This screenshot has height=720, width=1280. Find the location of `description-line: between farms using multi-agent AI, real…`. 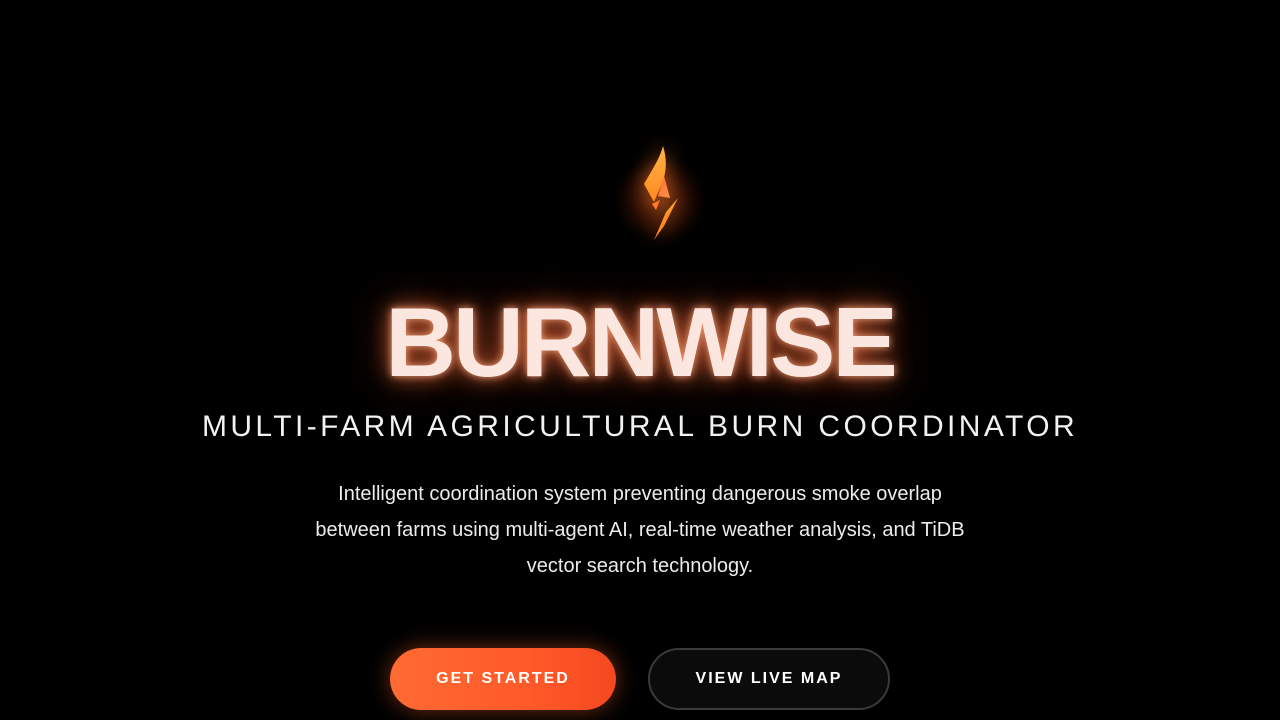

description-line: between farms using multi-agent AI, real… is located at coordinates (640, 530).